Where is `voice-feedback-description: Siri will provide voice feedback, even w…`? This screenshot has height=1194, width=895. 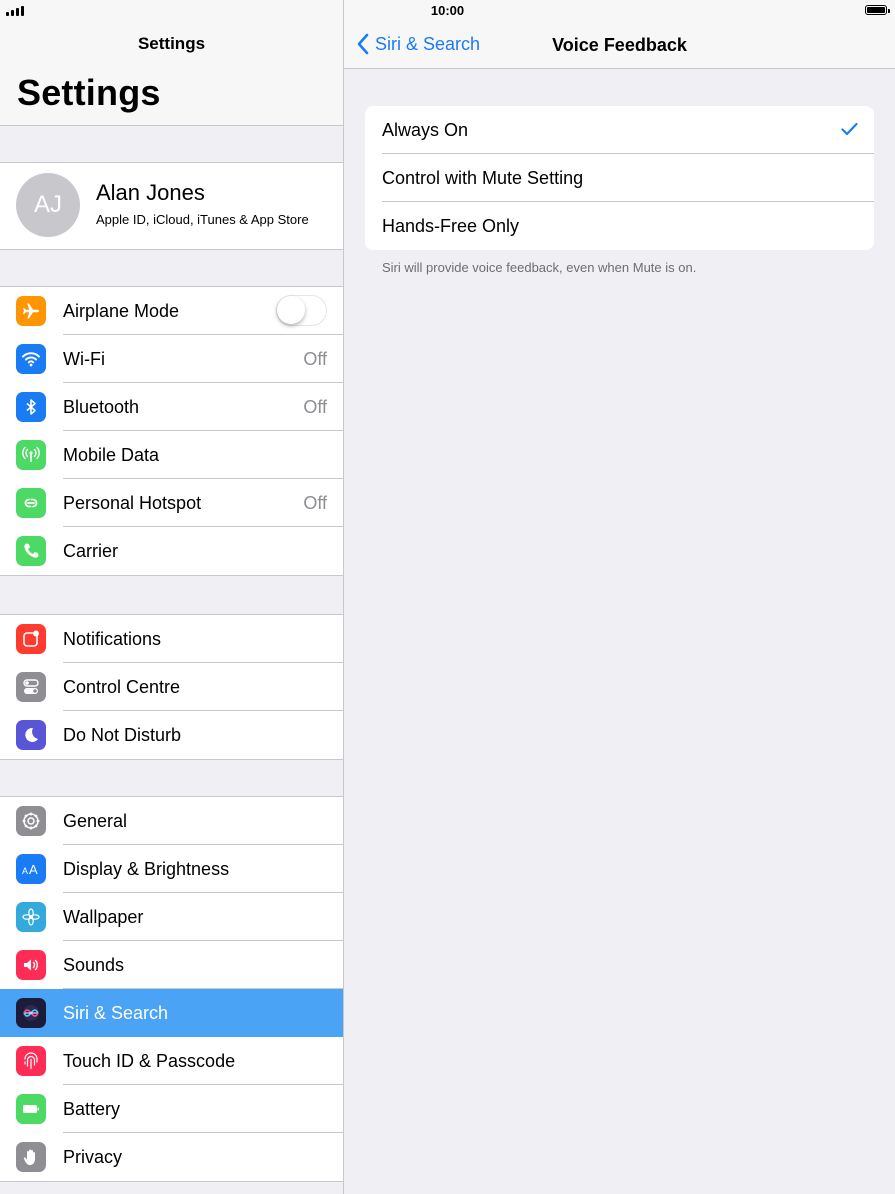 voice-feedback-description: Siri will provide voice feedback, even w… is located at coordinates (539, 267).